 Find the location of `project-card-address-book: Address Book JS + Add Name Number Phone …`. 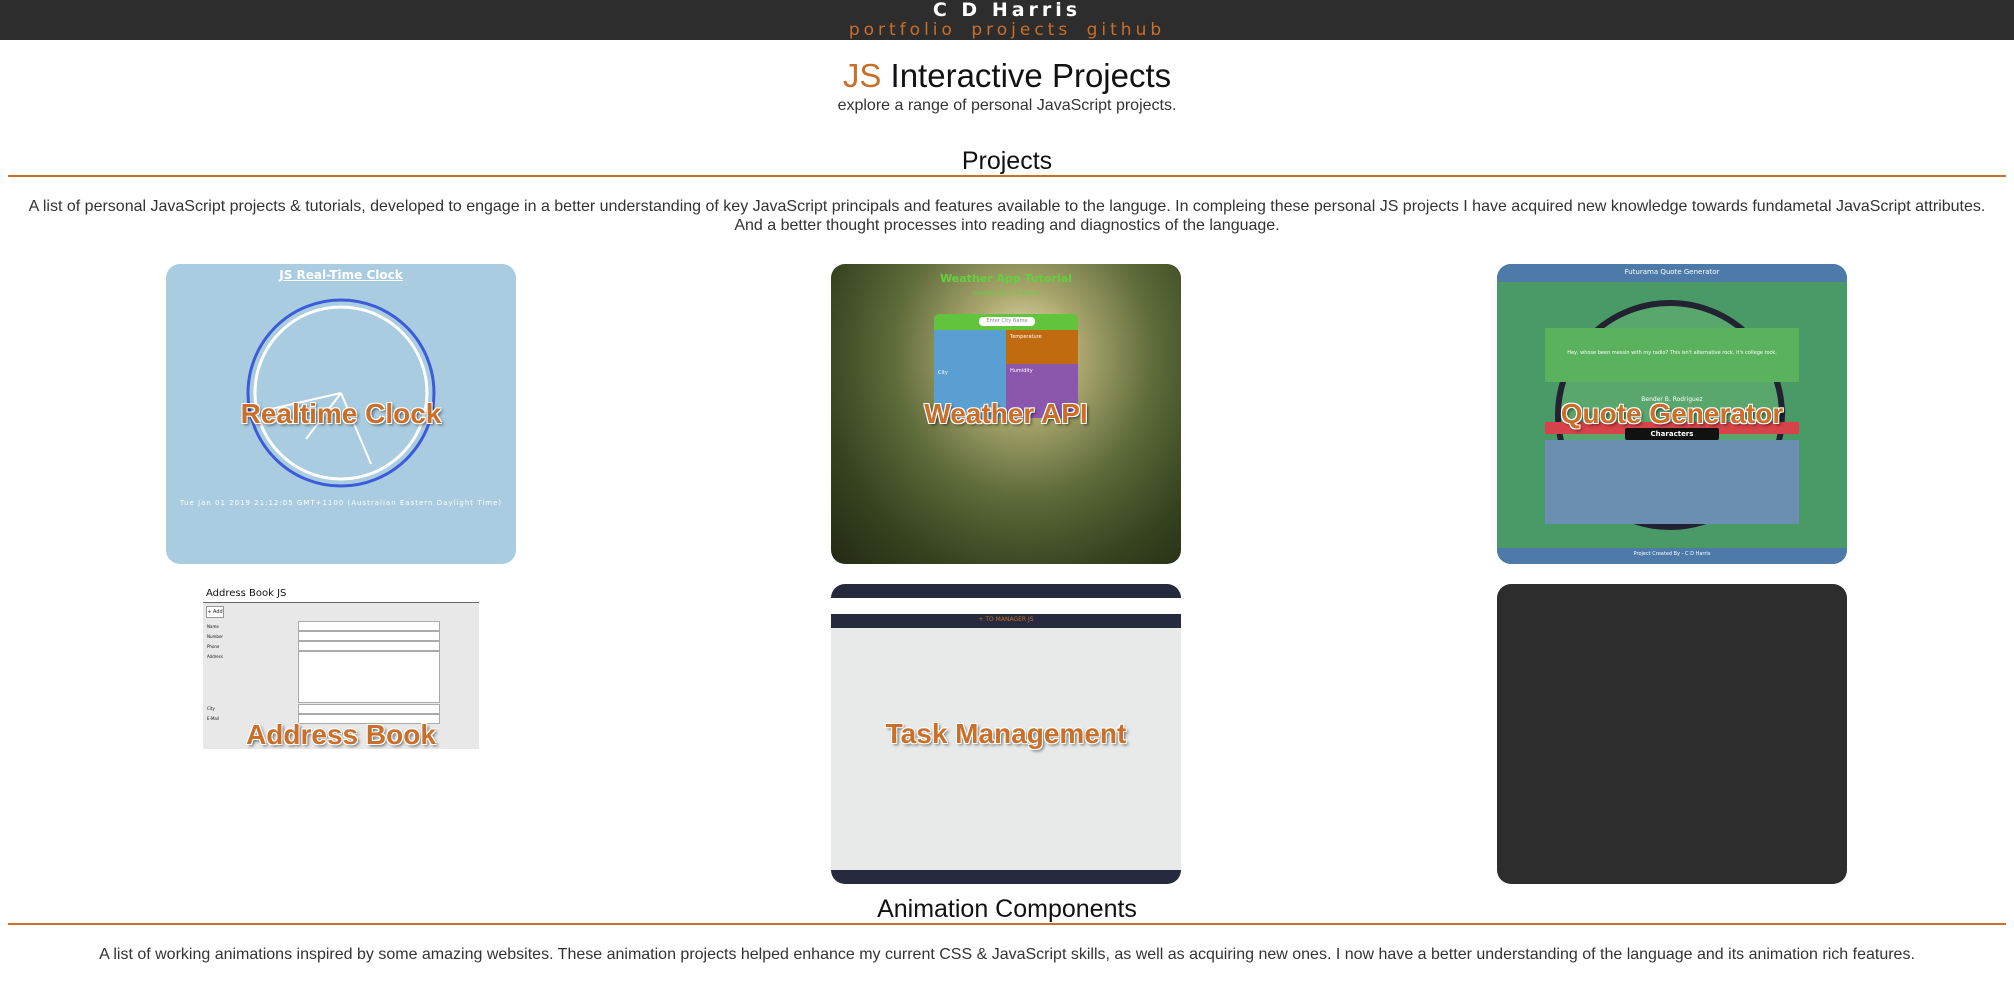

project-card-address-book: Address Book JS + Add Name Number Phone … is located at coordinates (341, 667).